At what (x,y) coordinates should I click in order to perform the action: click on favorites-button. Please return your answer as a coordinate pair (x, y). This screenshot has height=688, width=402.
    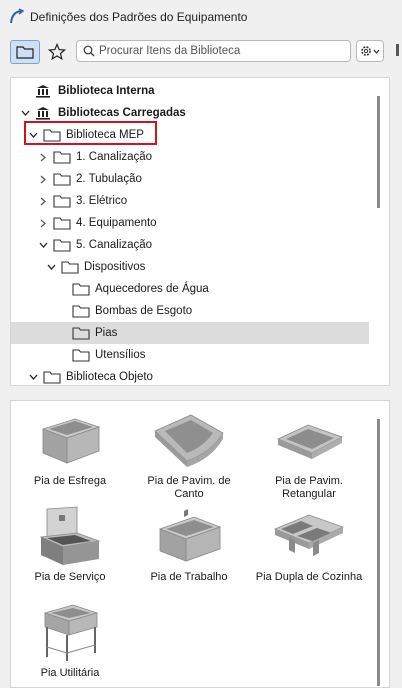
    Looking at the image, I should click on (57, 52).